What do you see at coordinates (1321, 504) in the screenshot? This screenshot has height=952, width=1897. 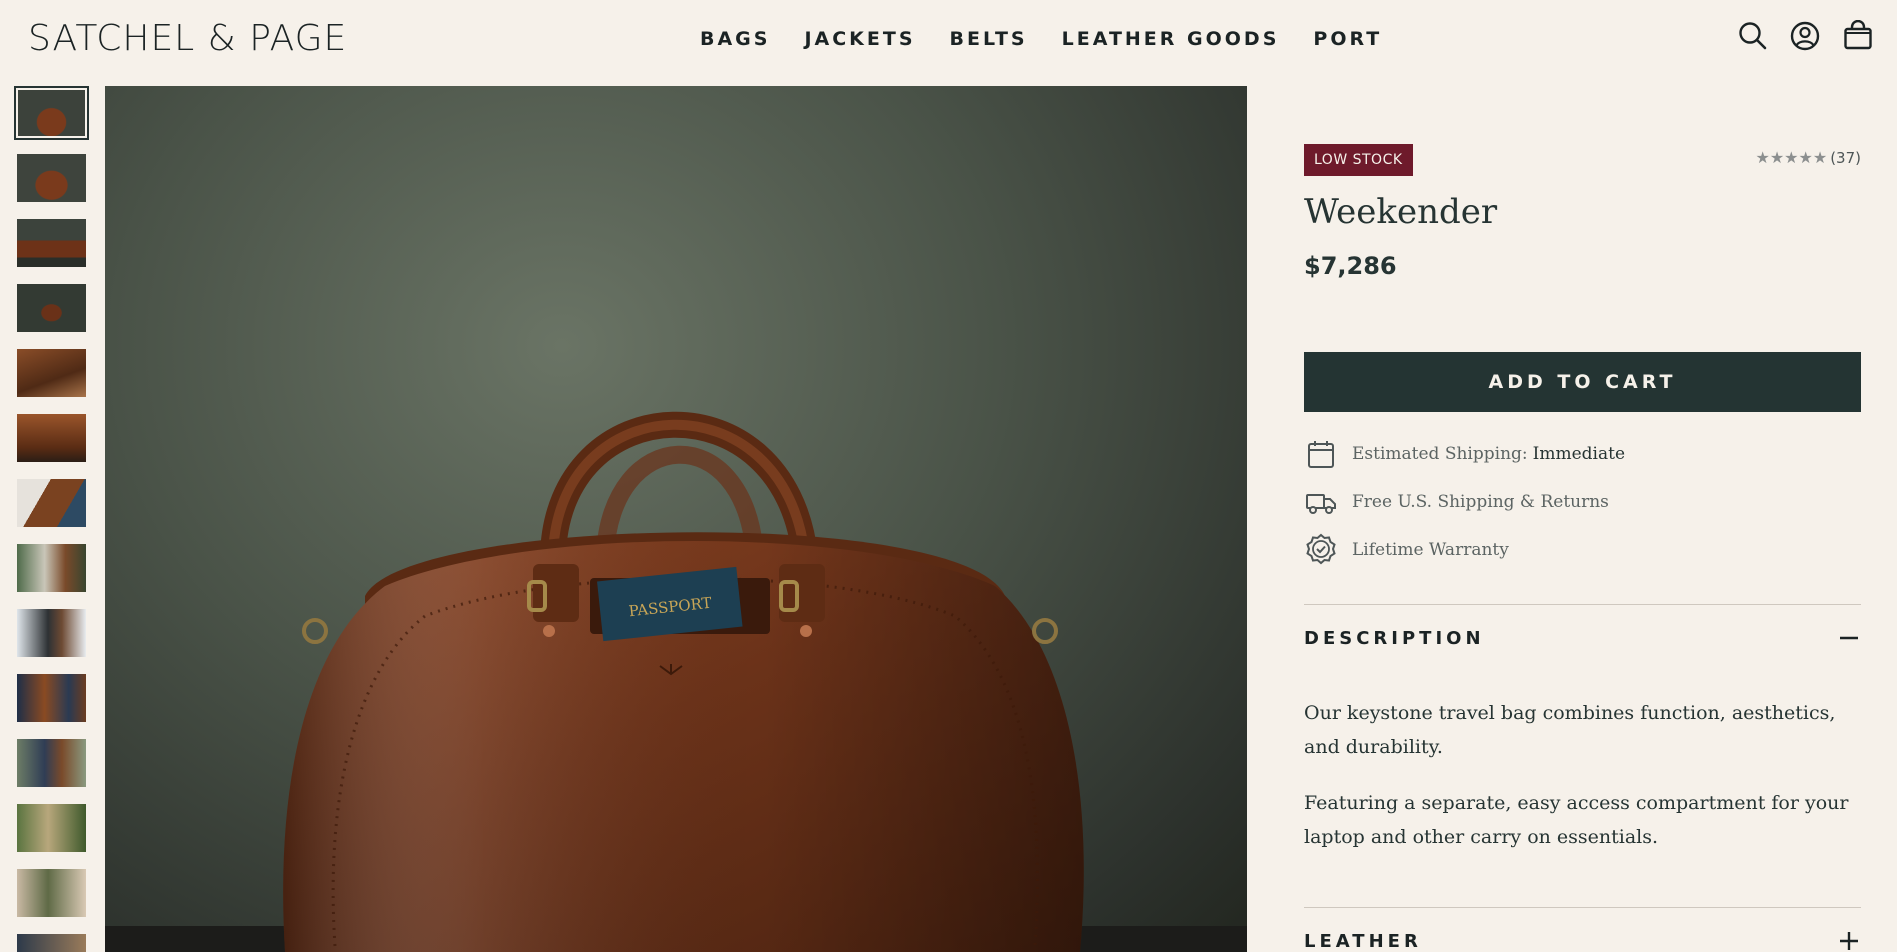 I see `truck-icon` at bounding box center [1321, 504].